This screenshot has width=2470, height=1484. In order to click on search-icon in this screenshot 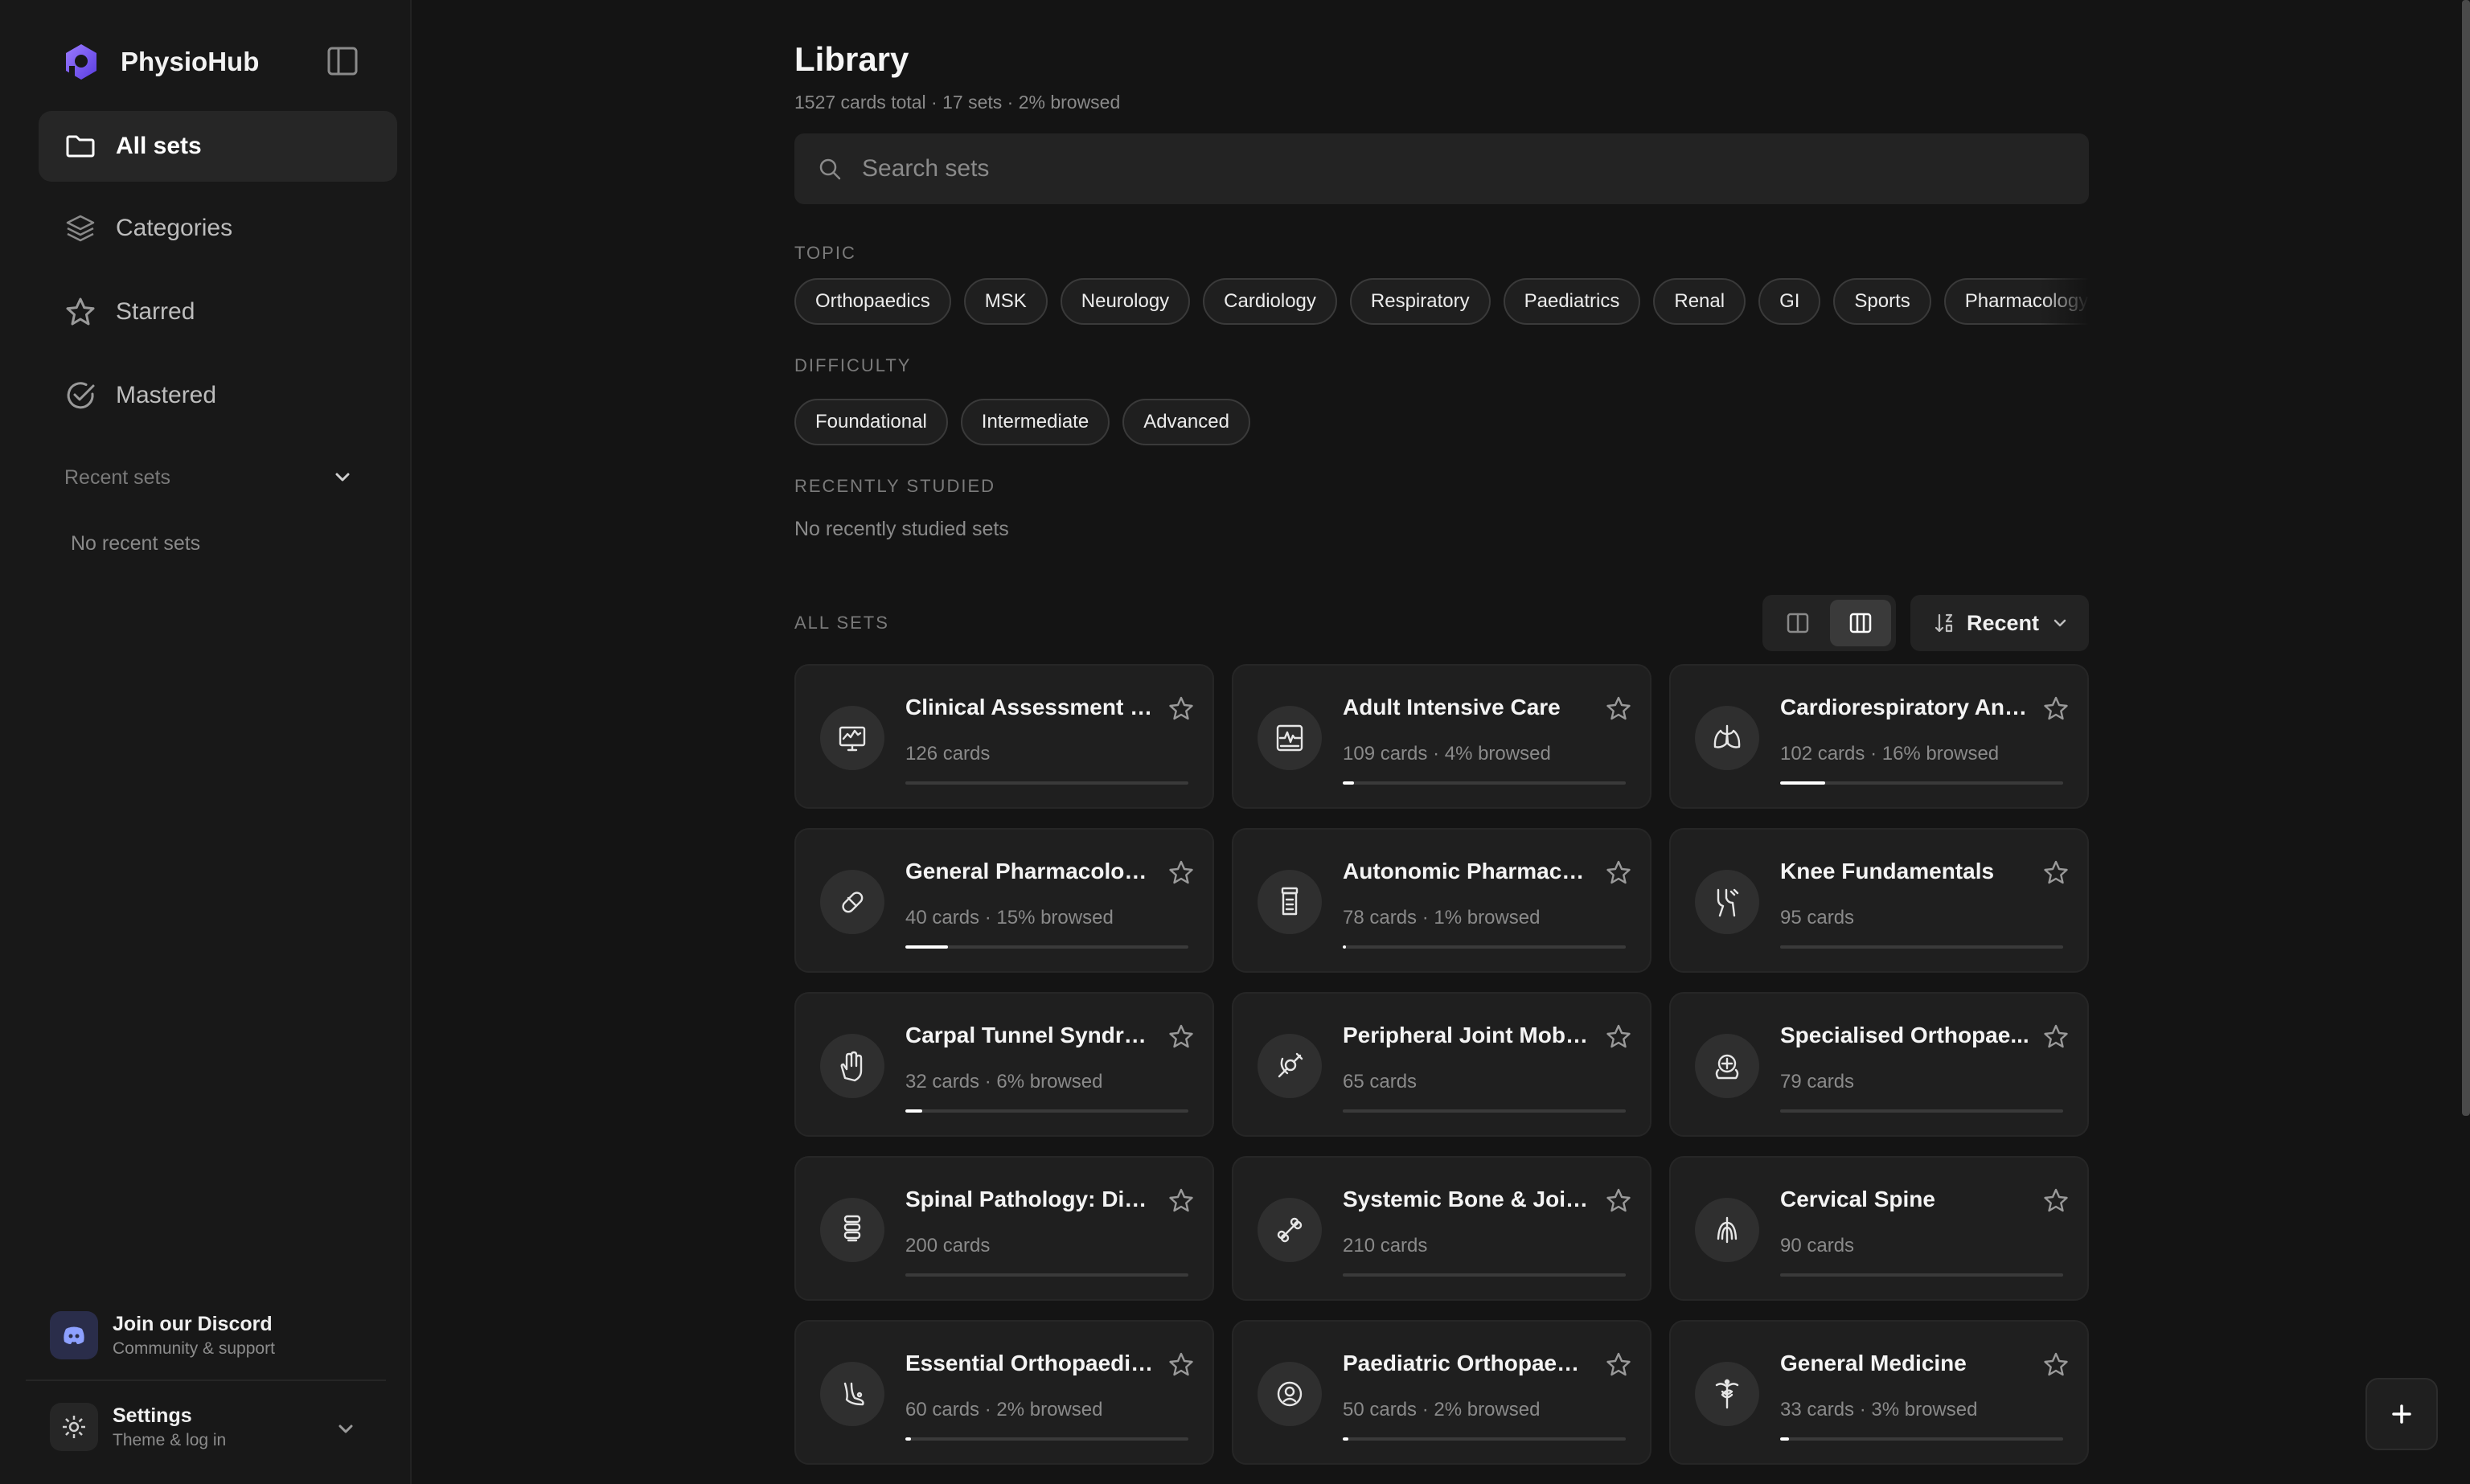, I will do `click(830, 169)`.